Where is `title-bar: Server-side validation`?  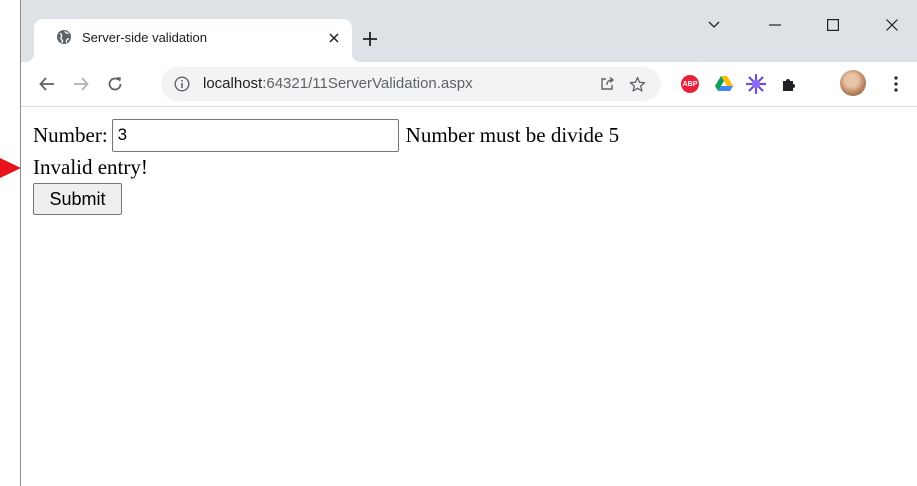
title-bar: Server-side validation is located at coordinates (469, 31).